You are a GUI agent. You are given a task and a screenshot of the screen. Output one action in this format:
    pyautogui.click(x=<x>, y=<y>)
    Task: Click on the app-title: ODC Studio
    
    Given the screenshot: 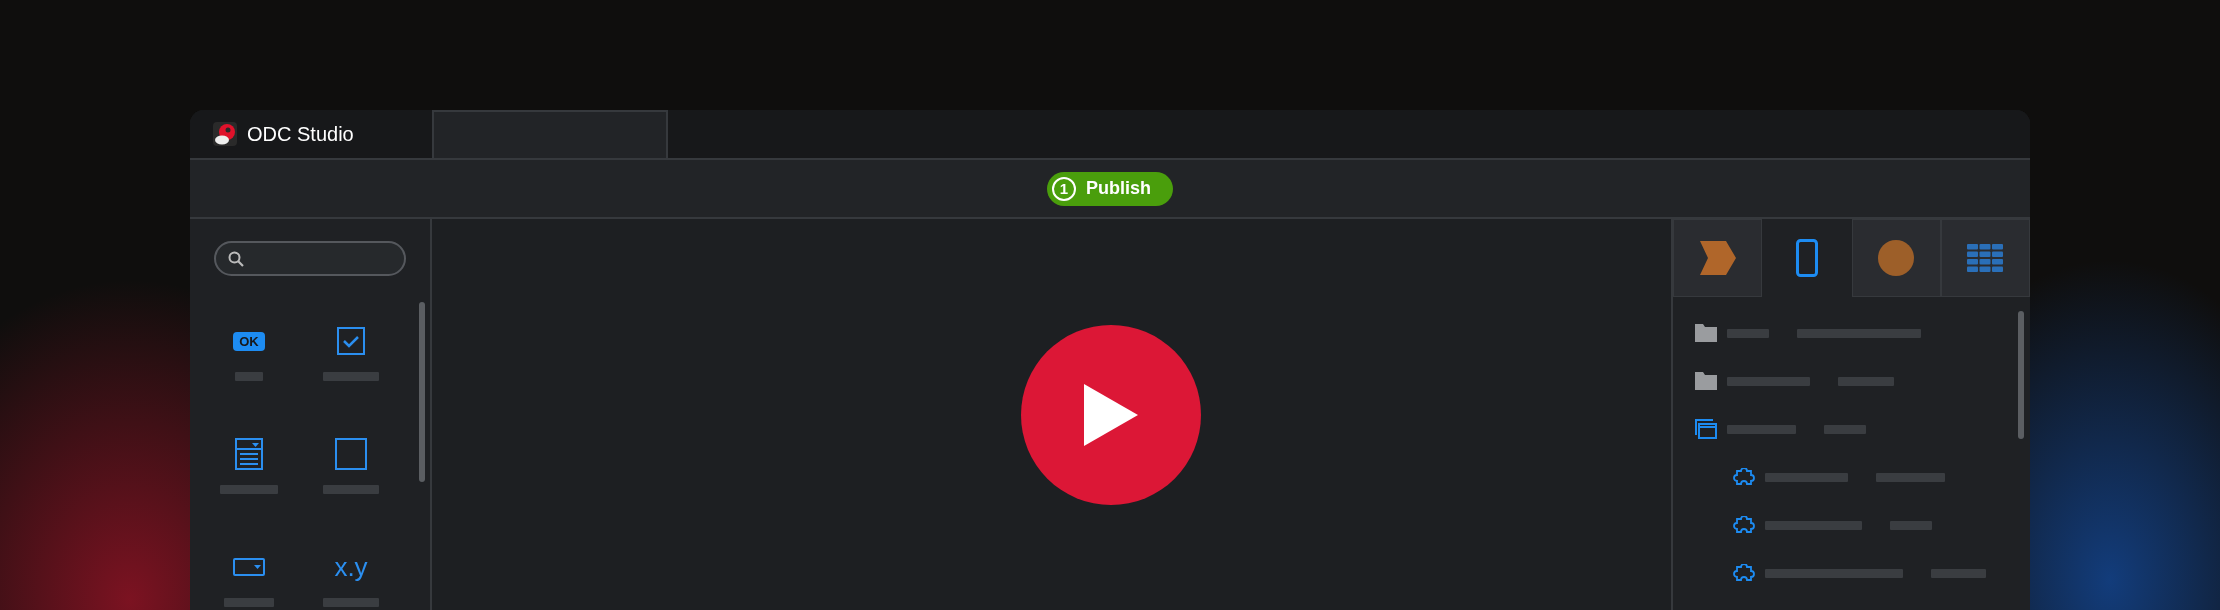 What is the action you would take?
    pyautogui.click(x=300, y=134)
    